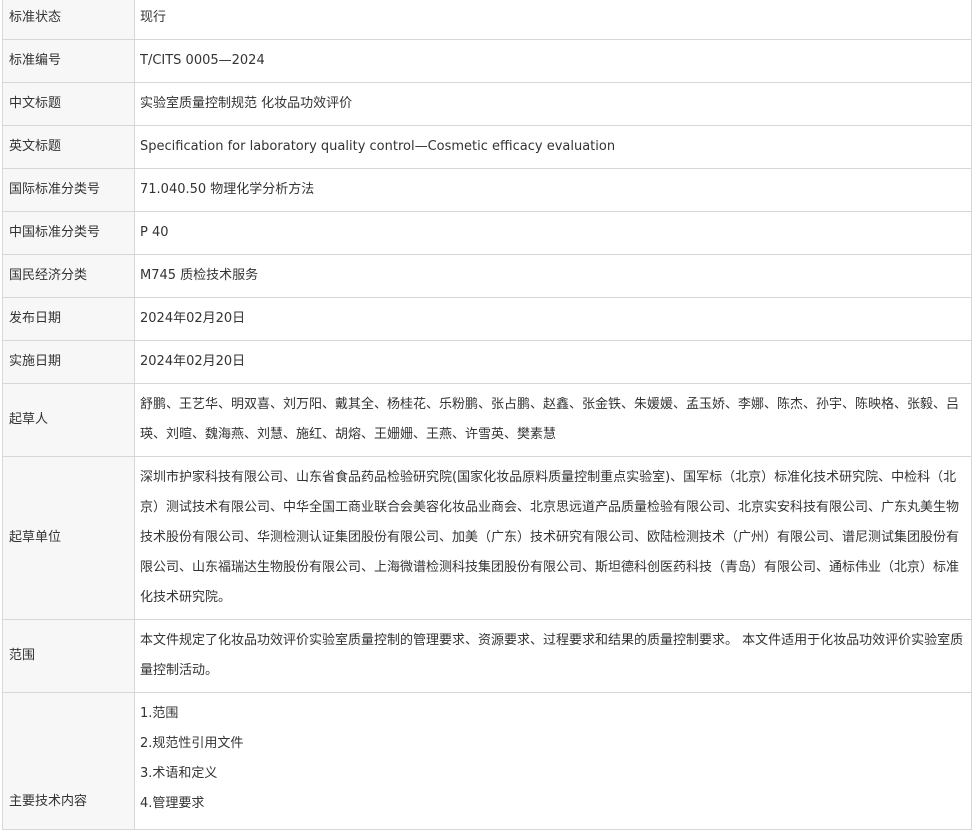 The height and width of the screenshot is (830, 974). Describe the element at coordinates (68, 233) in the screenshot. I see `field-label: 中国标准分类号` at that location.